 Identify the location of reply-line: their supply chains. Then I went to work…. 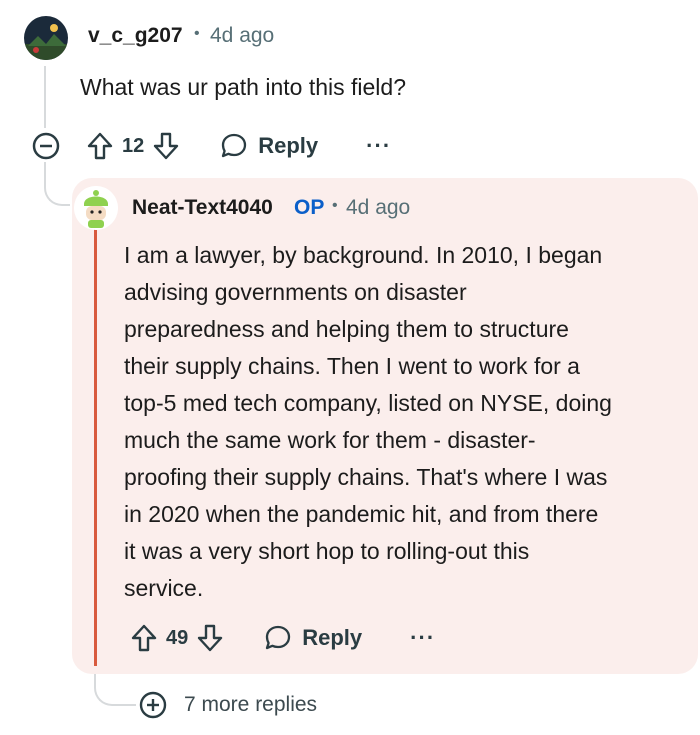
(352, 366).